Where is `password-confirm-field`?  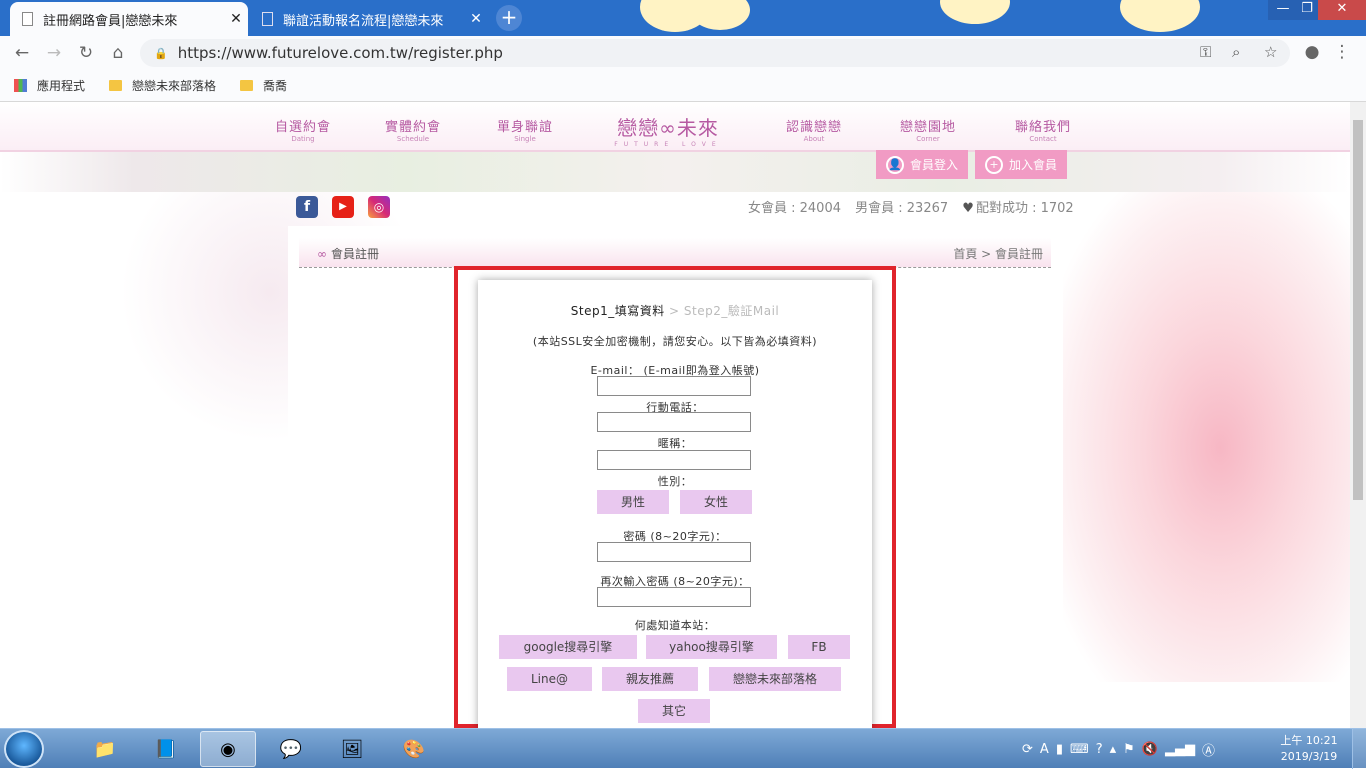
password-confirm-field is located at coordinates (674, 597).